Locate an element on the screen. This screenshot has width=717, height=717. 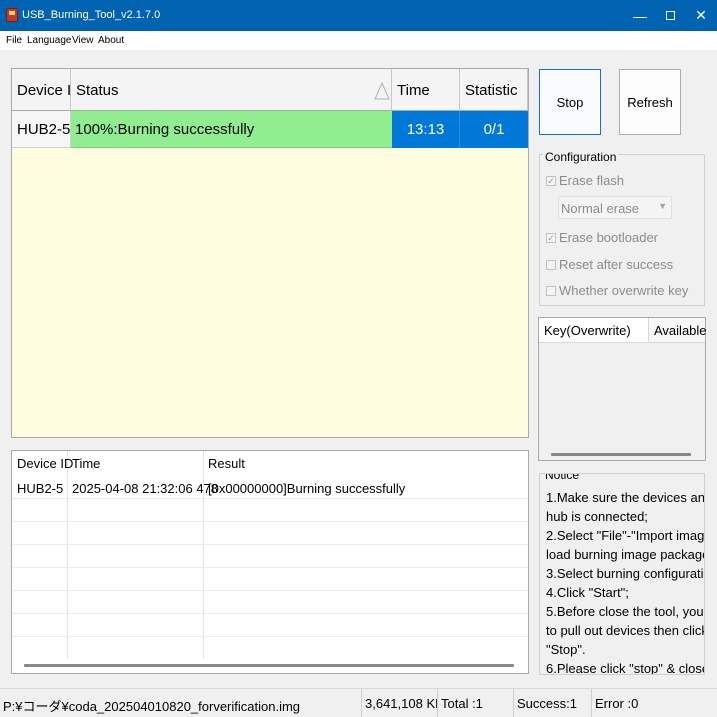
header-time: Time is located at coordinates (426, 90).